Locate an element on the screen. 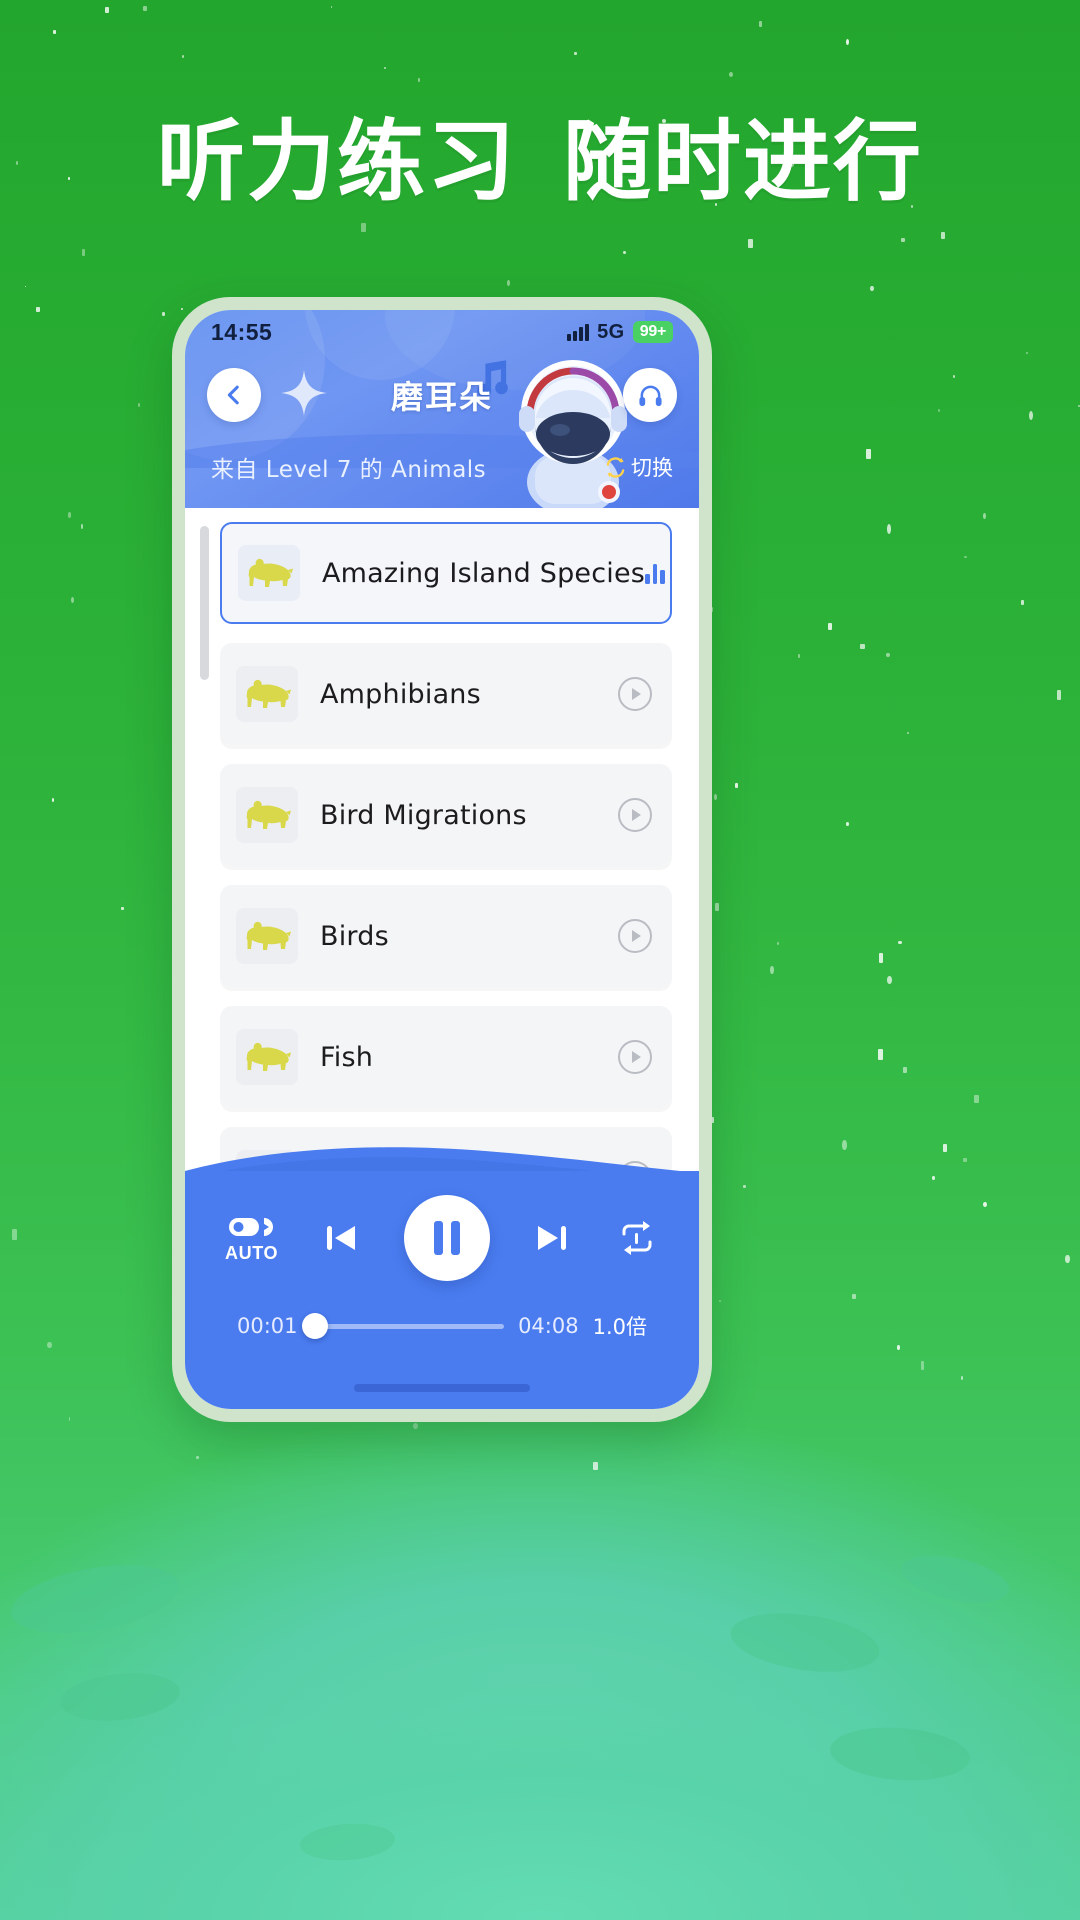  lesson-title: Fish is located at coordinates (347, 1057).